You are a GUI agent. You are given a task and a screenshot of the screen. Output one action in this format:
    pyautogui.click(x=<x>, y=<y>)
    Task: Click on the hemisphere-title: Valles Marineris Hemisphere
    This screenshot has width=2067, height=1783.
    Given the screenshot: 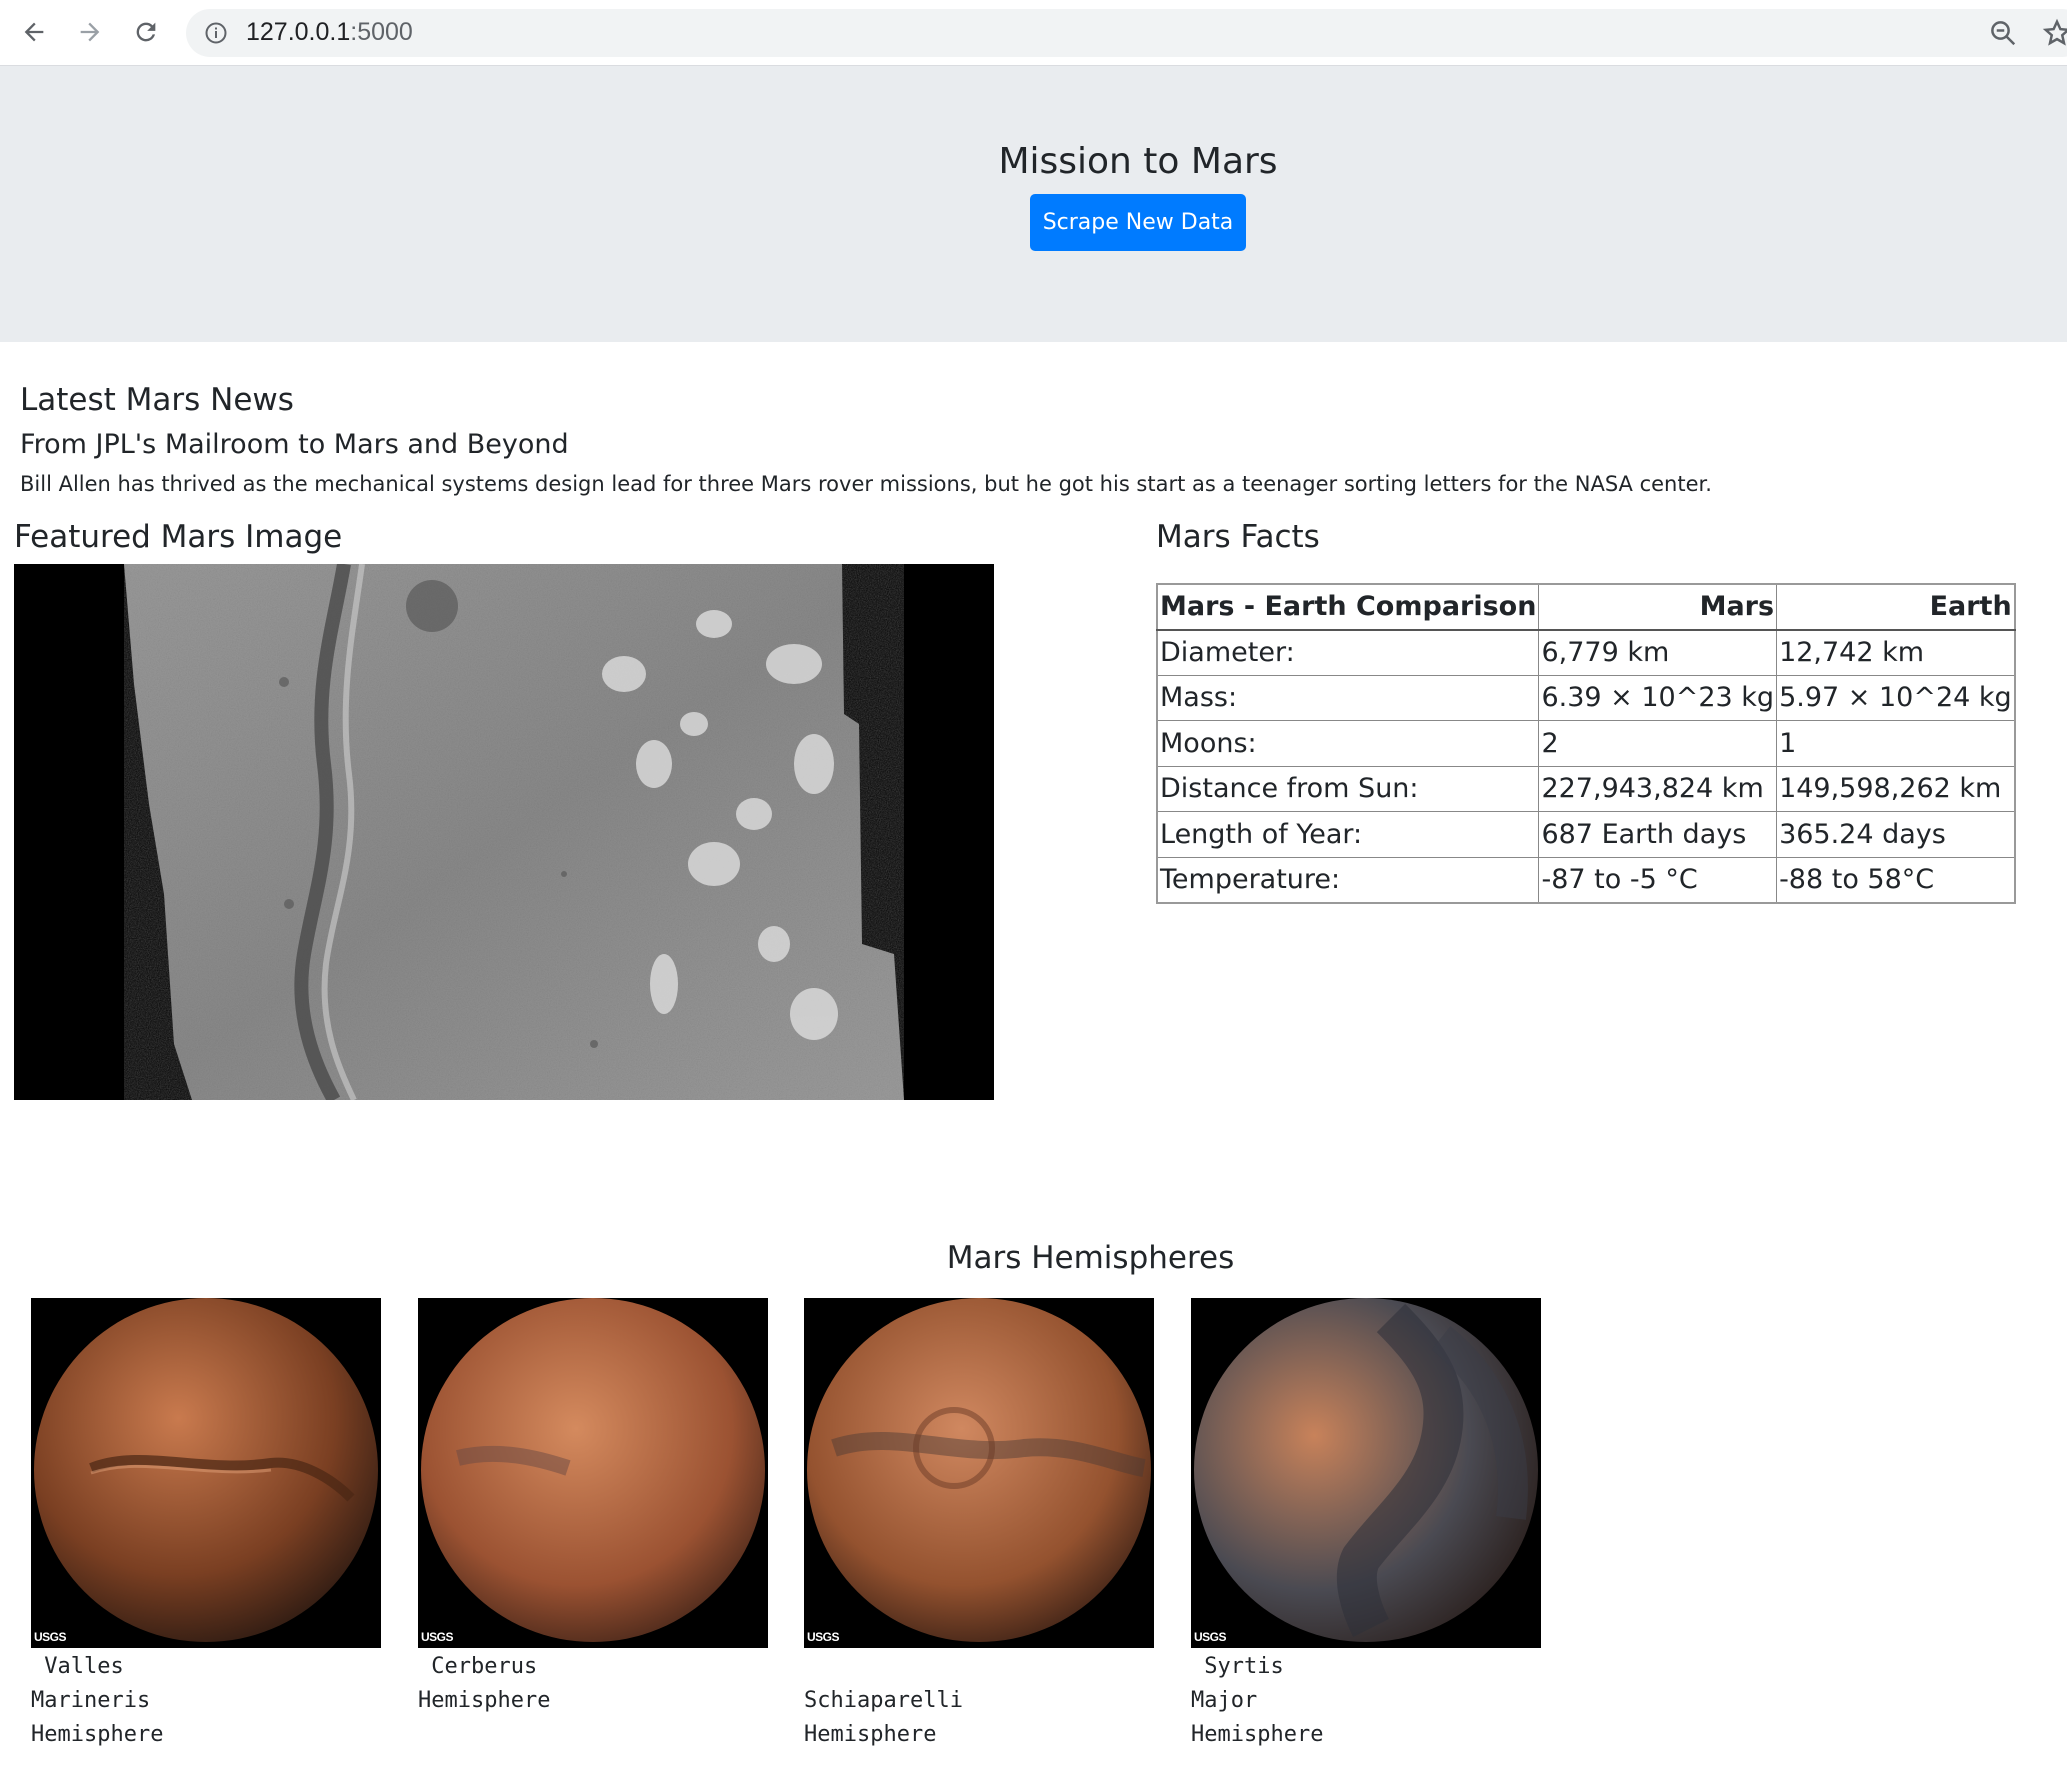 What is the action you would take?
    pyautogui.click(x=97, y=1700)
    